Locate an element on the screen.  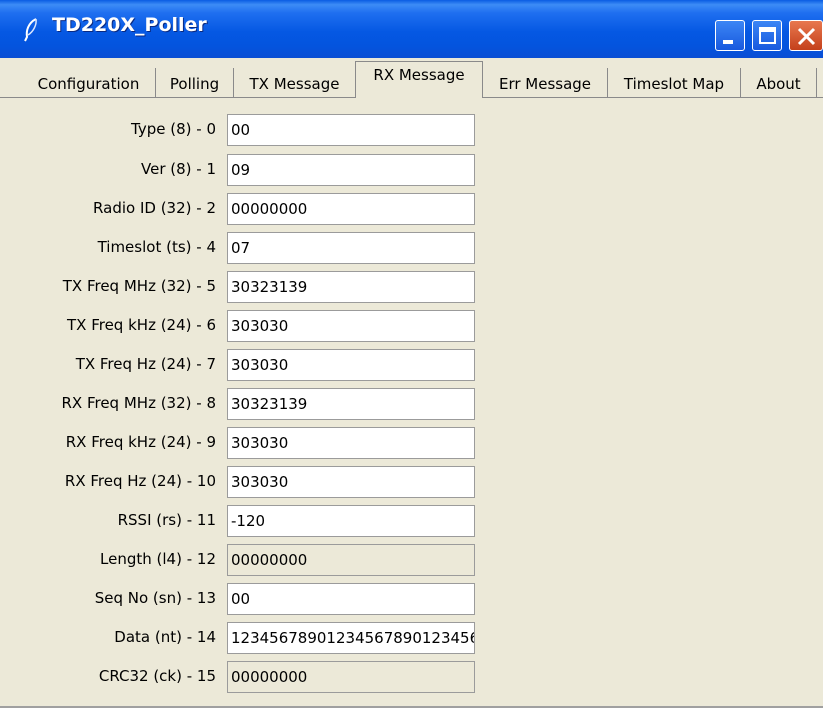
timeslot-input: 07 is located at coordinates (351, 248).